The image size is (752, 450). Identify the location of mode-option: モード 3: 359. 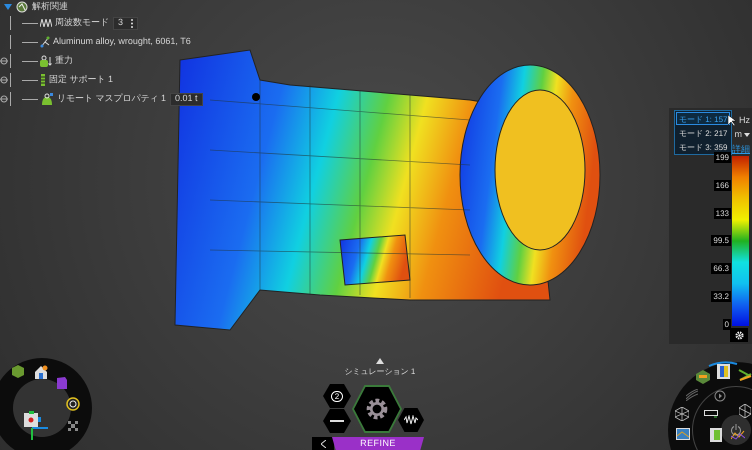
(703, 146).